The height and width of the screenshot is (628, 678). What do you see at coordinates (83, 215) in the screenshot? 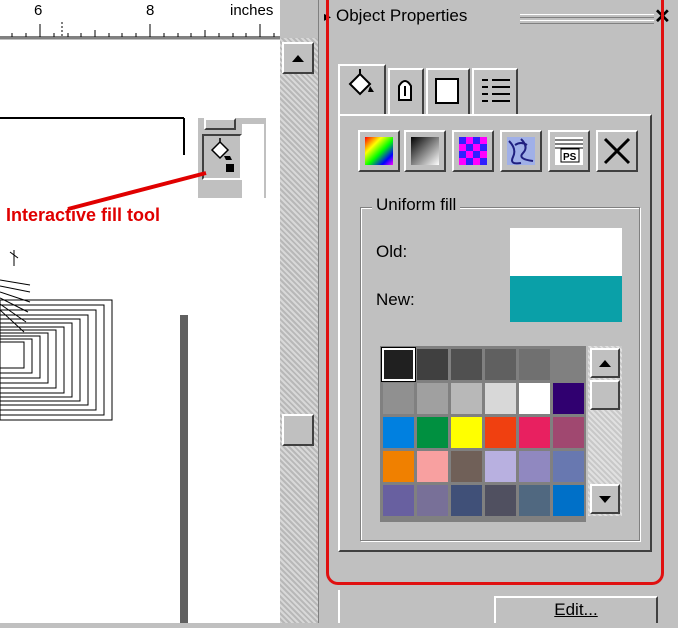
I see `annotation-label: Interactive fill tool` at bounding box center [83, 215].